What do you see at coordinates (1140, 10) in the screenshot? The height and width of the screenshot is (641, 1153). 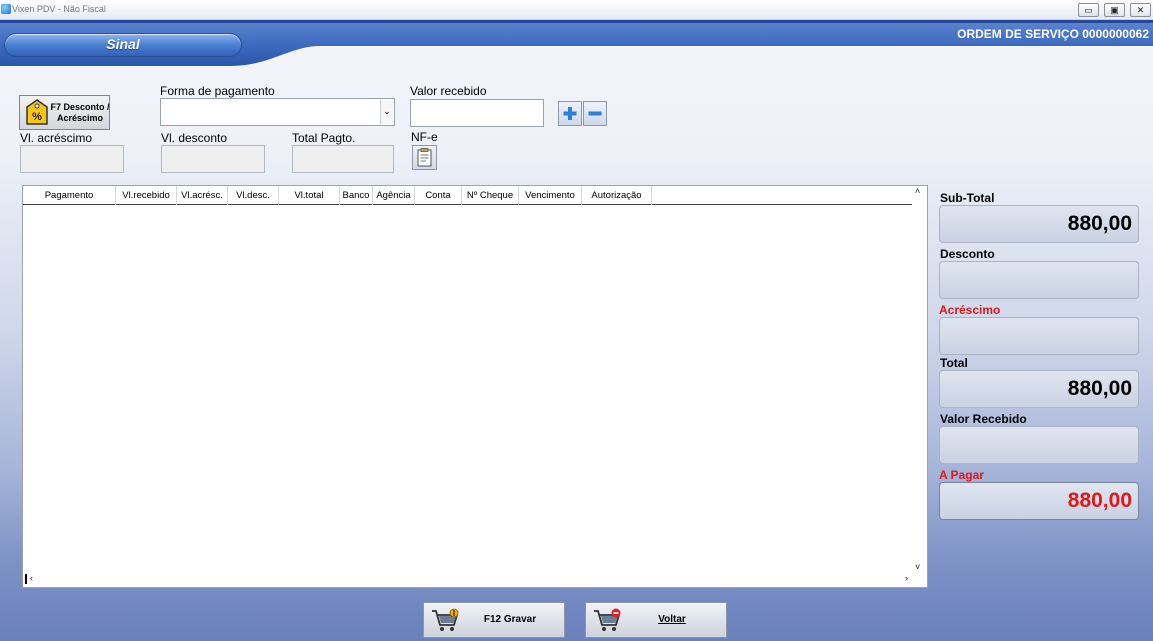 I see `close-button: ✕` at bounding box center [1140, 10].